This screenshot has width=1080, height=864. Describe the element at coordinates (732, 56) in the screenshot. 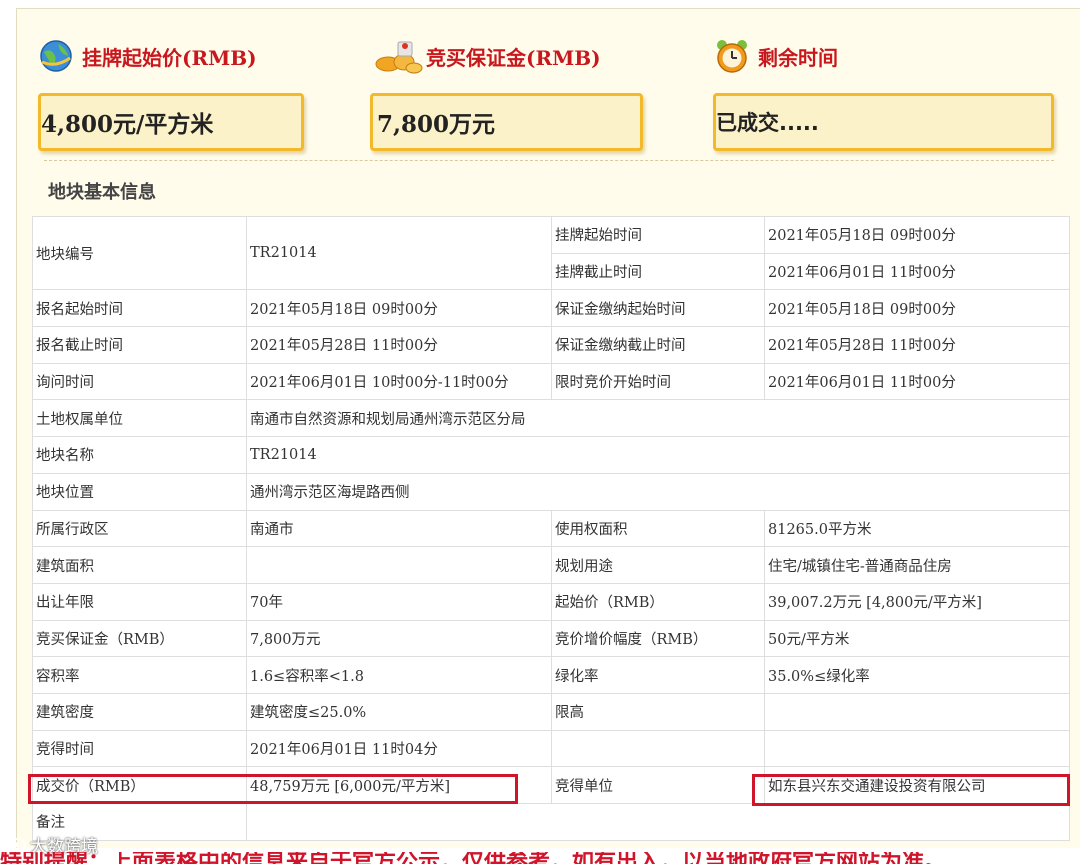

I see `alarm-clock-icon` at that location.